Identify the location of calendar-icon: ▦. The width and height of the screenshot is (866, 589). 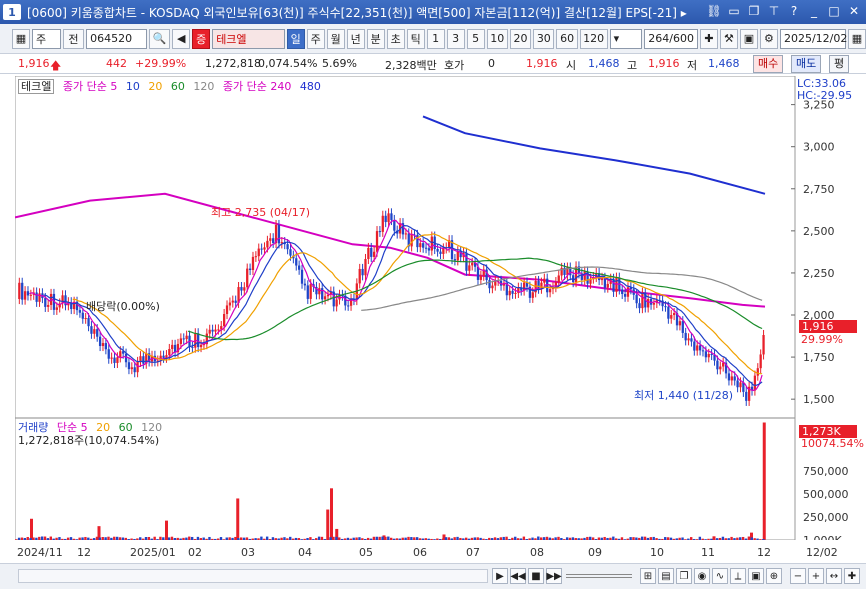
(856, 38).